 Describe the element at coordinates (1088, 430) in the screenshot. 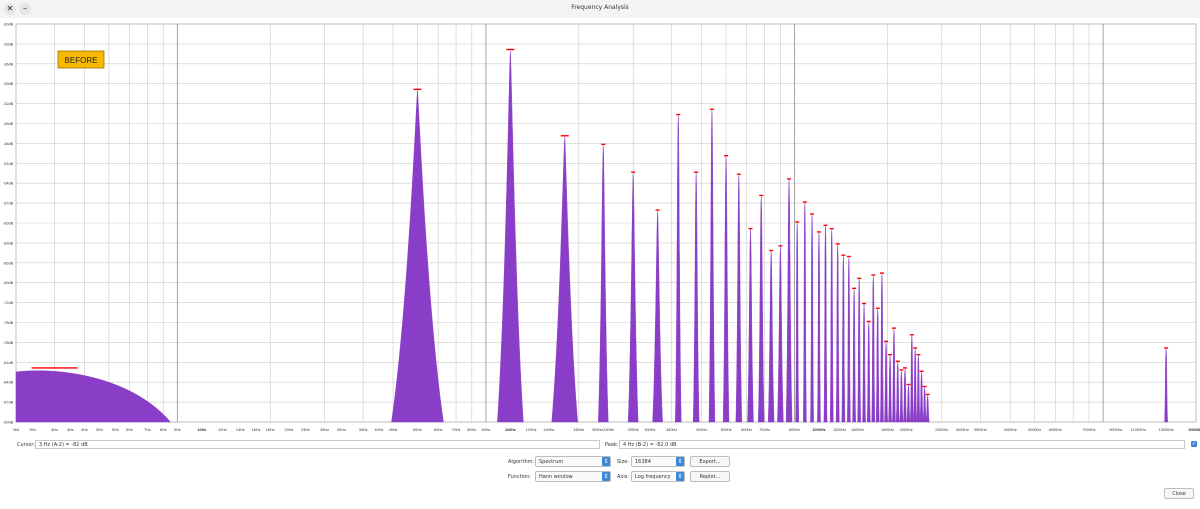

I see `x-tick-label: 7000Hz` at that location.